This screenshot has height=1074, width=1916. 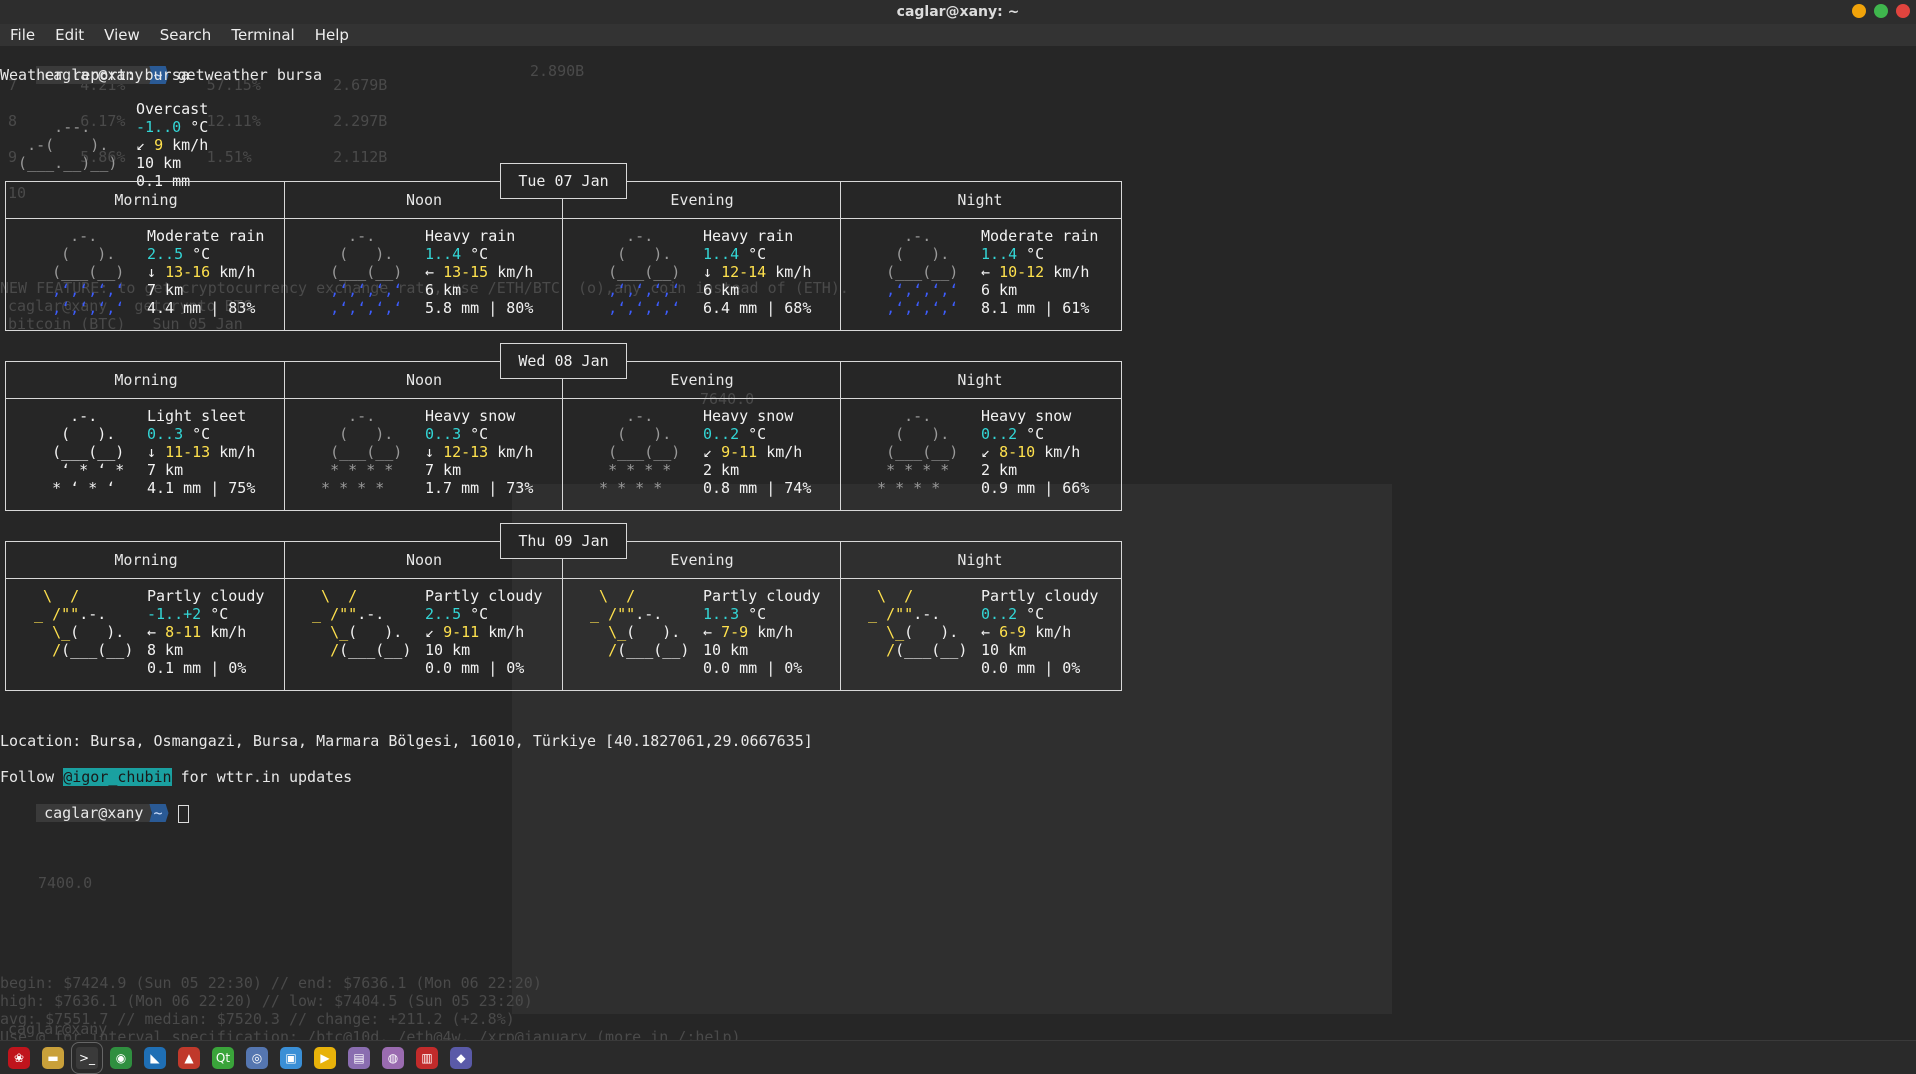 What do you see at coordinates (393, 1057) in the screenshot?
I see `webcam-icon: ◍` at bounding box center [393, 1057].